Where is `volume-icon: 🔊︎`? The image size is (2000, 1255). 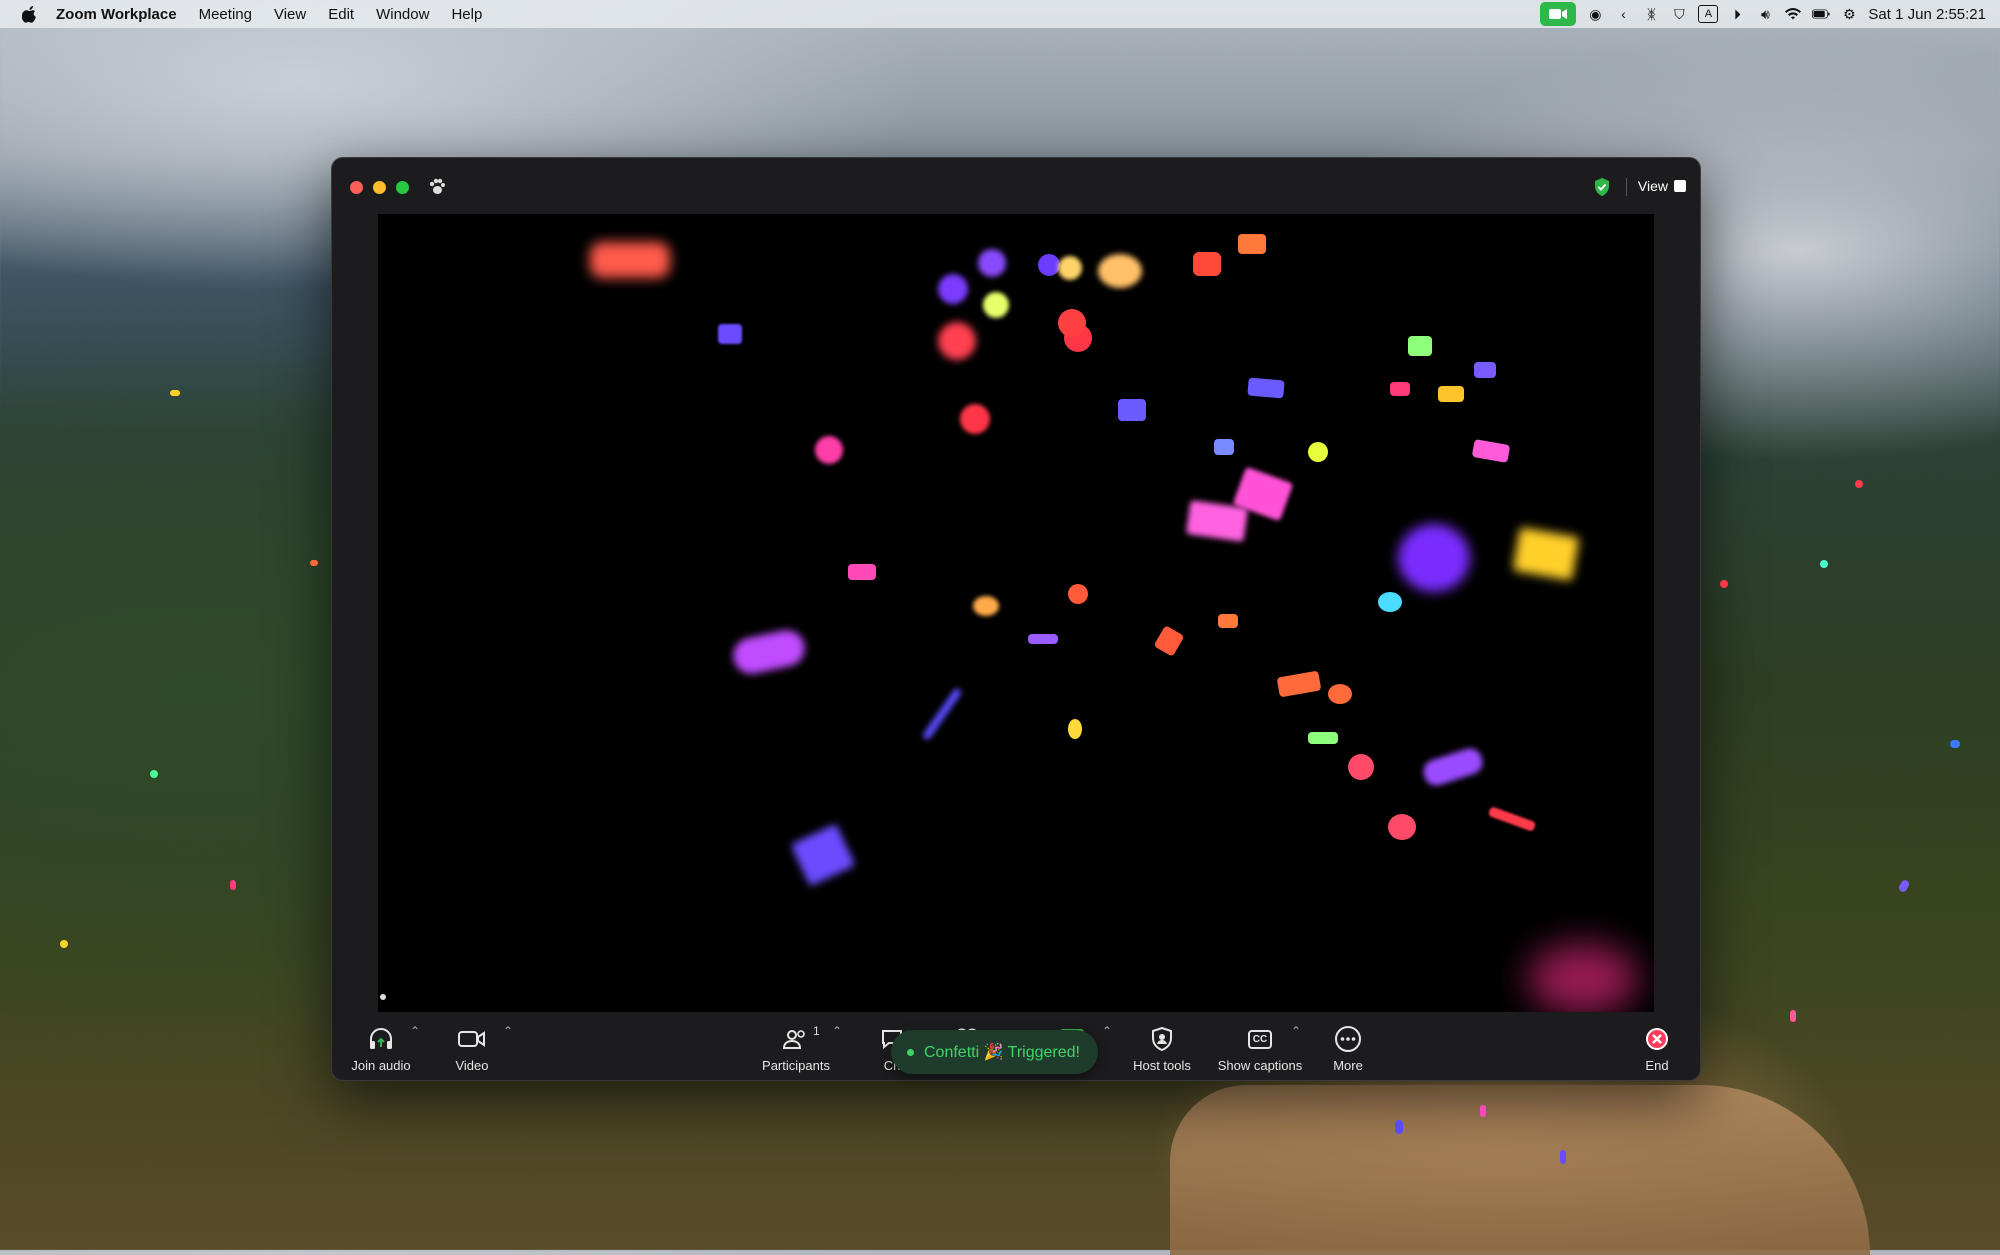 volume-icon: 🔊︎ is located at coordinates (1765, 14).